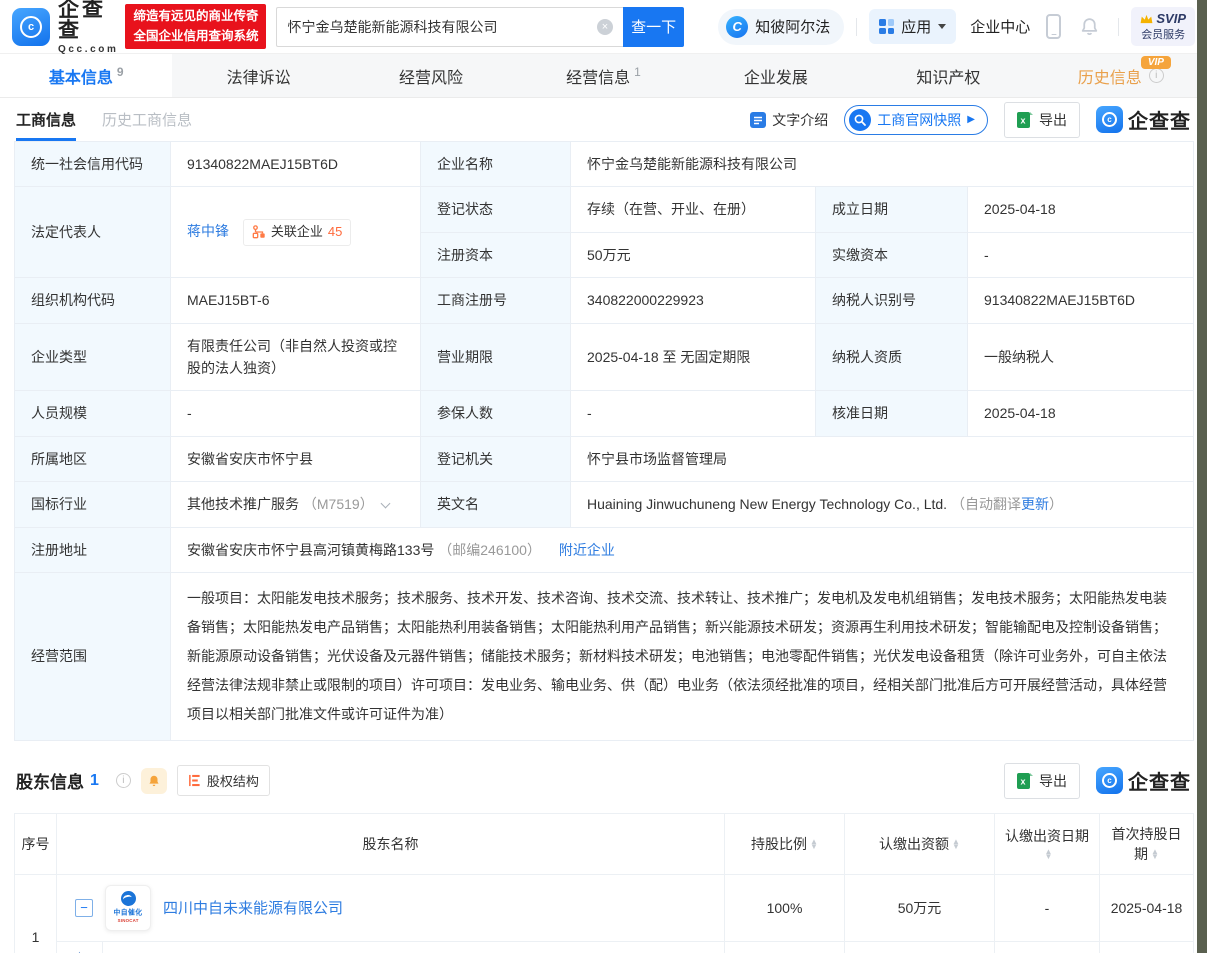 The height and width of the screenshot is (953, 1207). Describe the element at coordinates (128, 898) in the screenshot. I see `sinocat-logo-icon` at that location.